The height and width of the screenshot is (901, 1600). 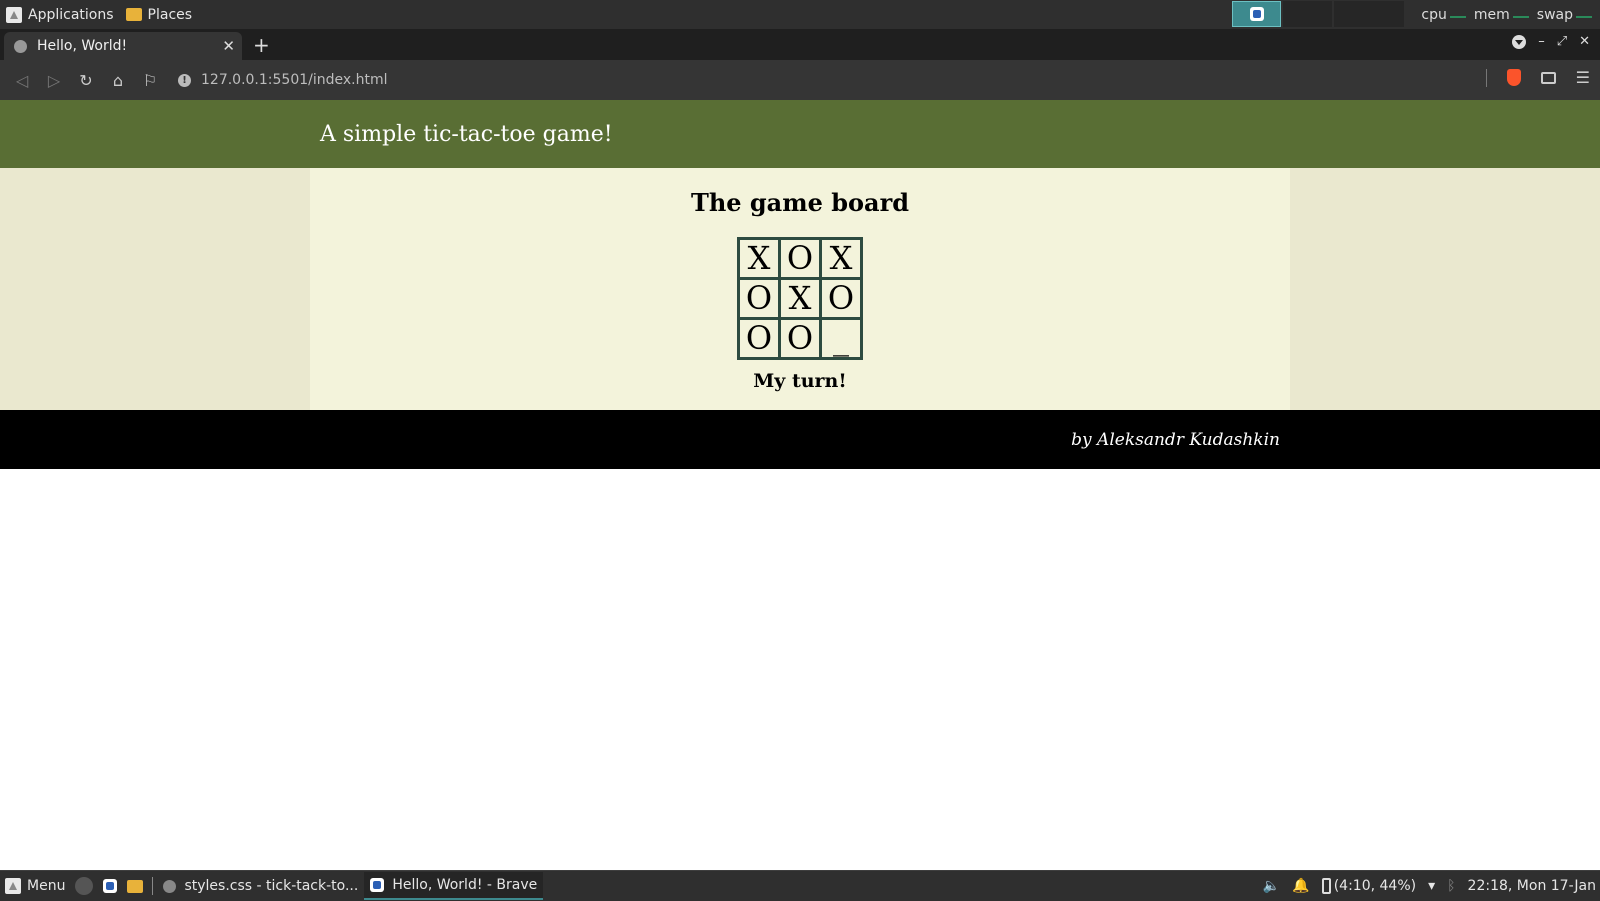 I want to click on footer-author: by Aleksandr Kudashkin, so click(x=1175, y=439).